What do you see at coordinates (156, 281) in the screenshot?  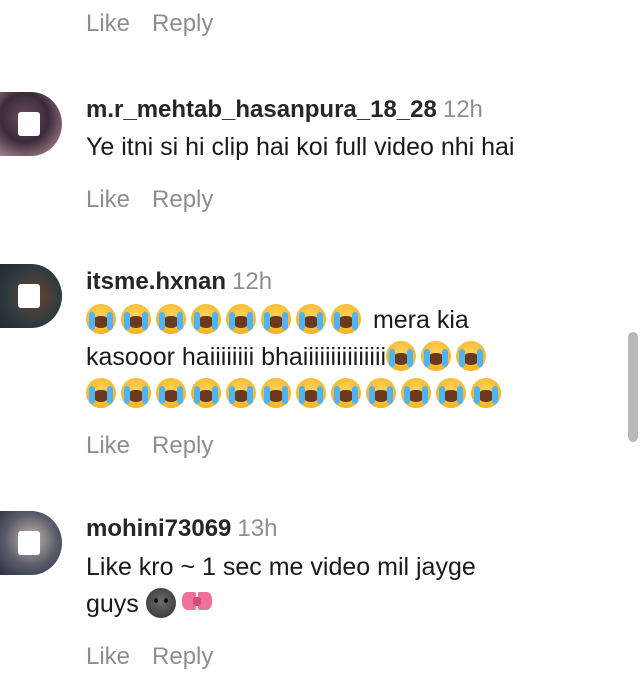 I see `username-link: itsme.hxnan` at bounding box center [156, 281].